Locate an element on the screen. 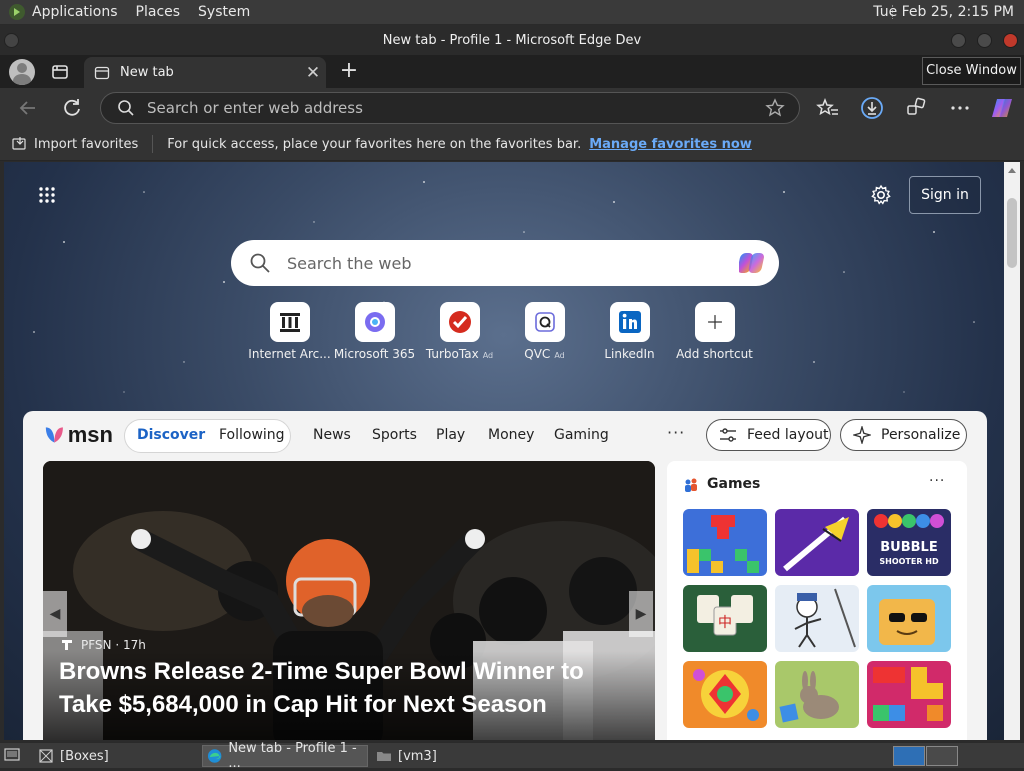 The image size is (1024, 771). menu-applications: Applications is located at coordinates (75, 12).